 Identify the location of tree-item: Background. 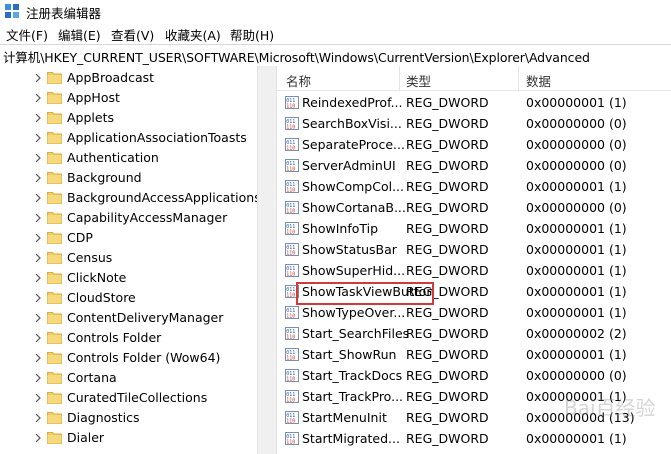
(128, 178).